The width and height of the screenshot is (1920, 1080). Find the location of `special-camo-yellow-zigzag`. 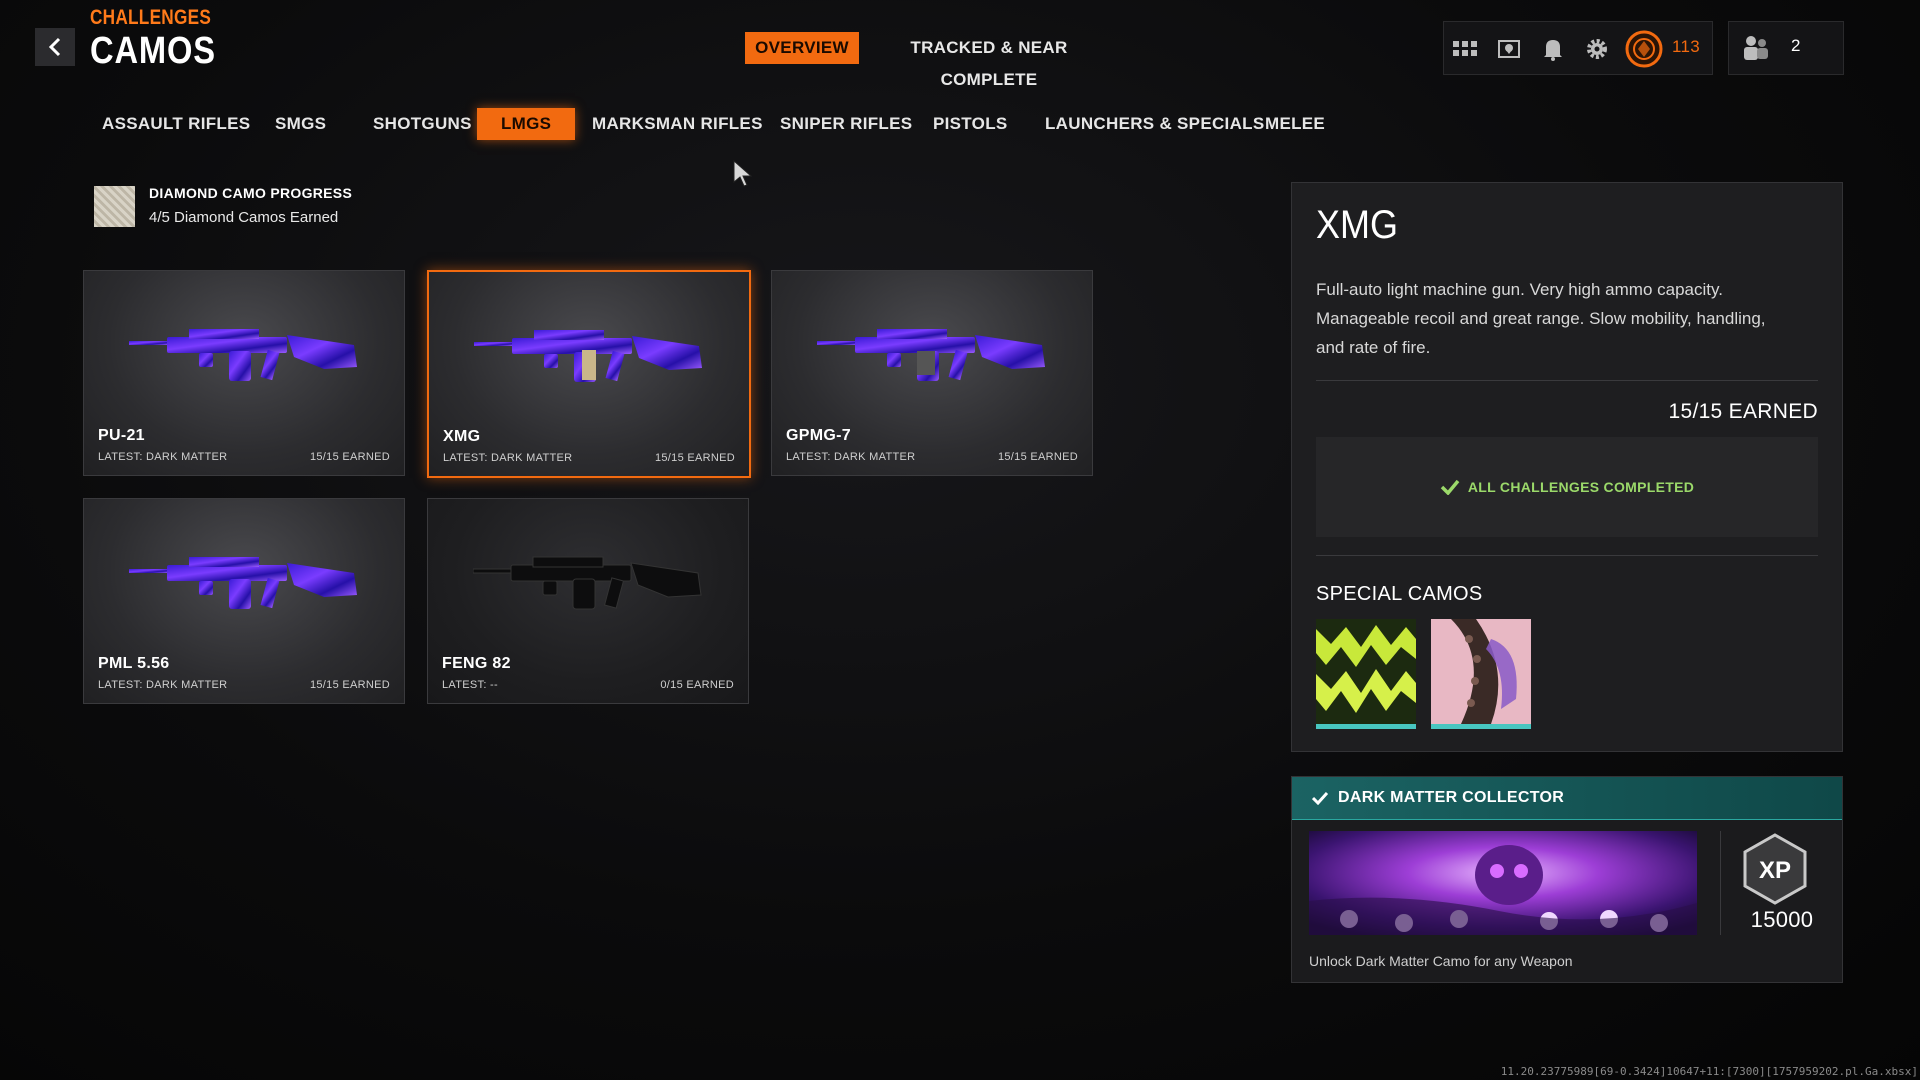

special-camo-yellow-zigzag is located at coordinates (1366, 674).